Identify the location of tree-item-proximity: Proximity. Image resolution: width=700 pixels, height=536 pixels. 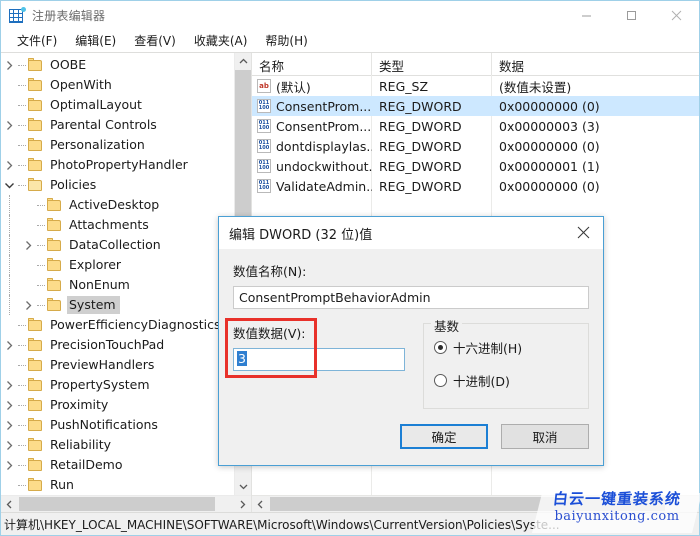
(117, 405).